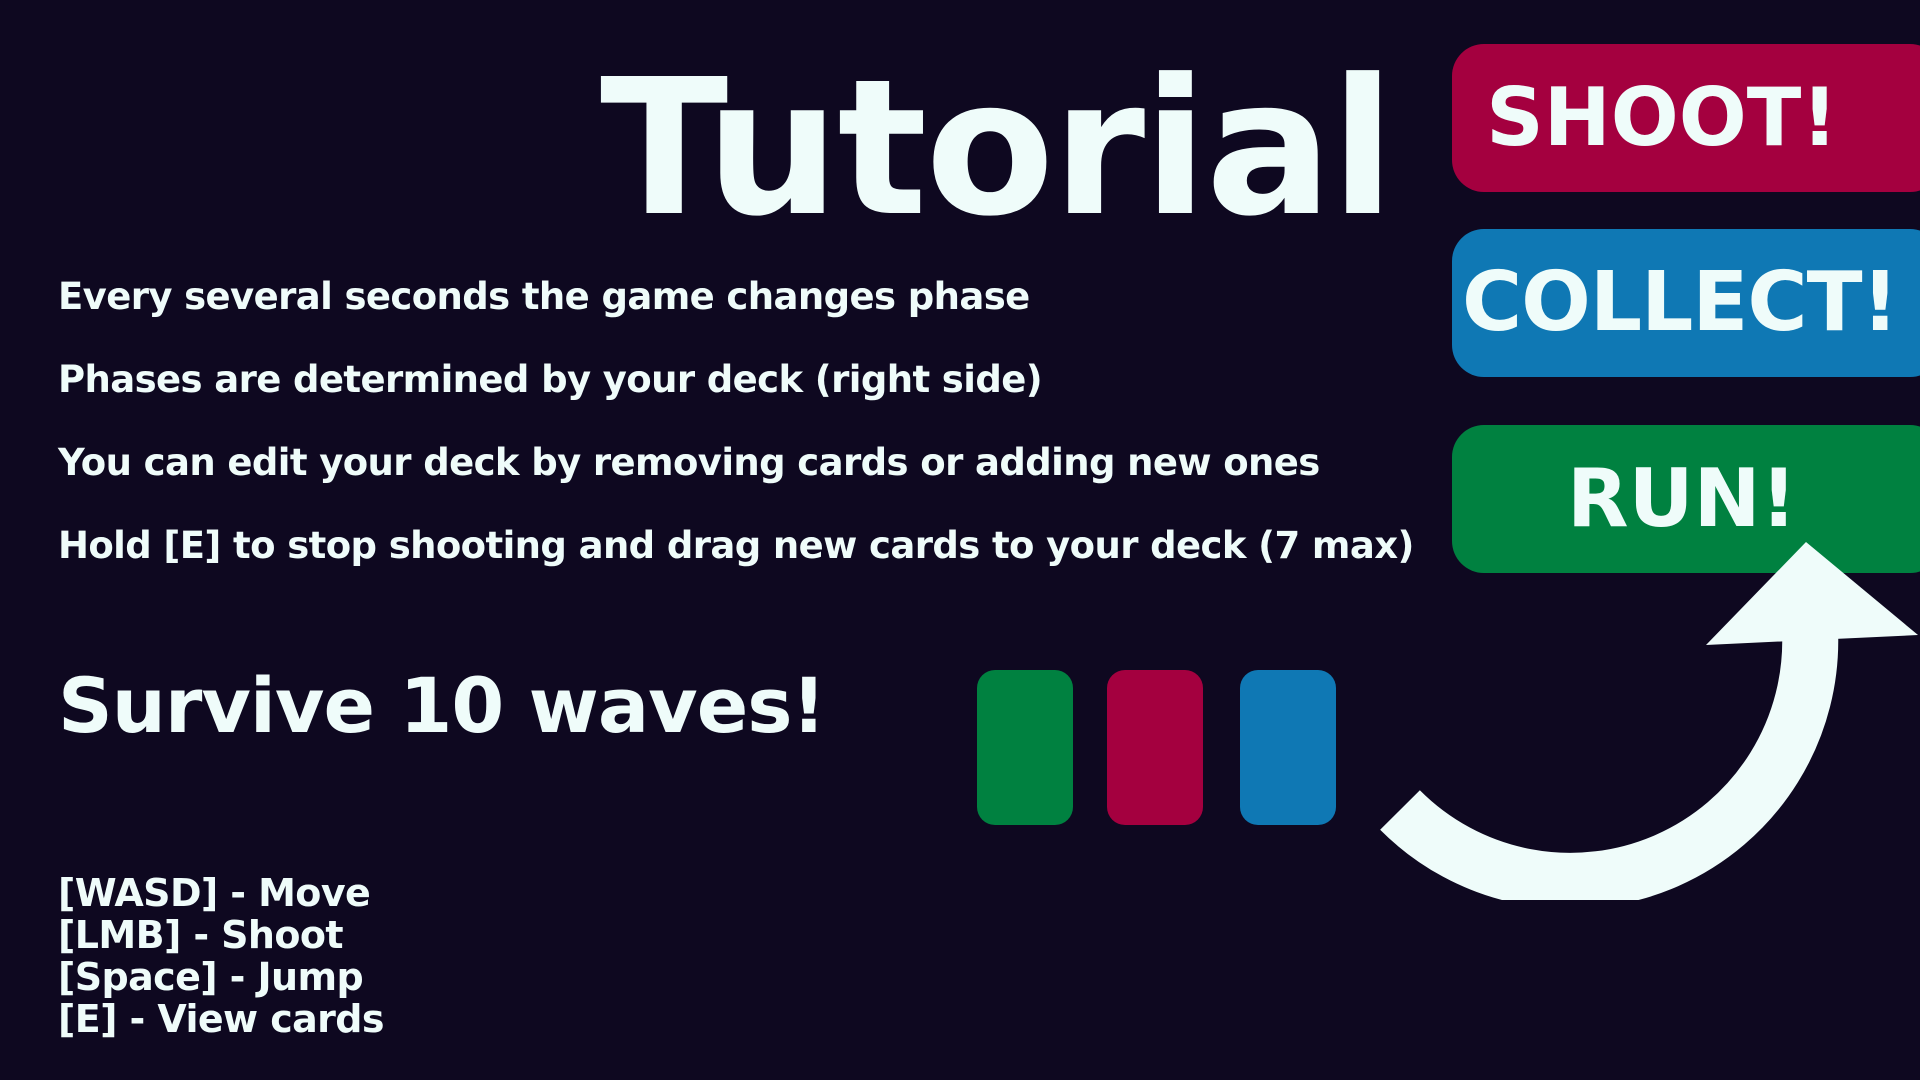  What do you see at coordinates (1288, 747) in the screenshot?
I see `deck-card-collect` at bounding box center [1288, 747].